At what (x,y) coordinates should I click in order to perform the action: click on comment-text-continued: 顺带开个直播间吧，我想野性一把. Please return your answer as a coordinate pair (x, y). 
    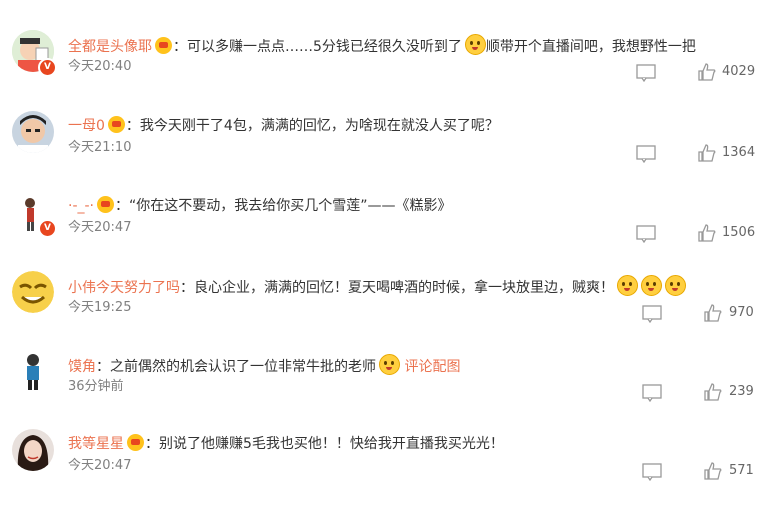
    Looking at the image, I should click on (590, 47).